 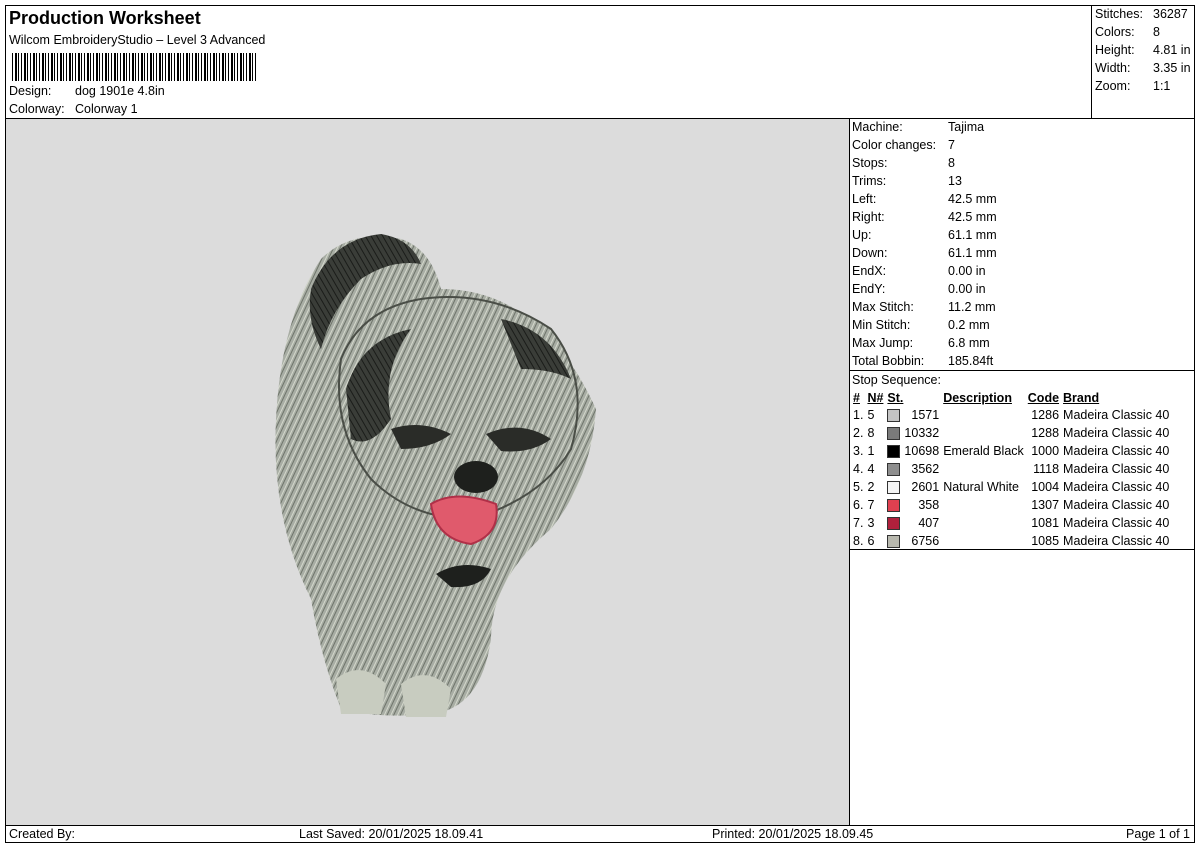 I want to click on stitch-count: 2601, so click(x=925, y=487).